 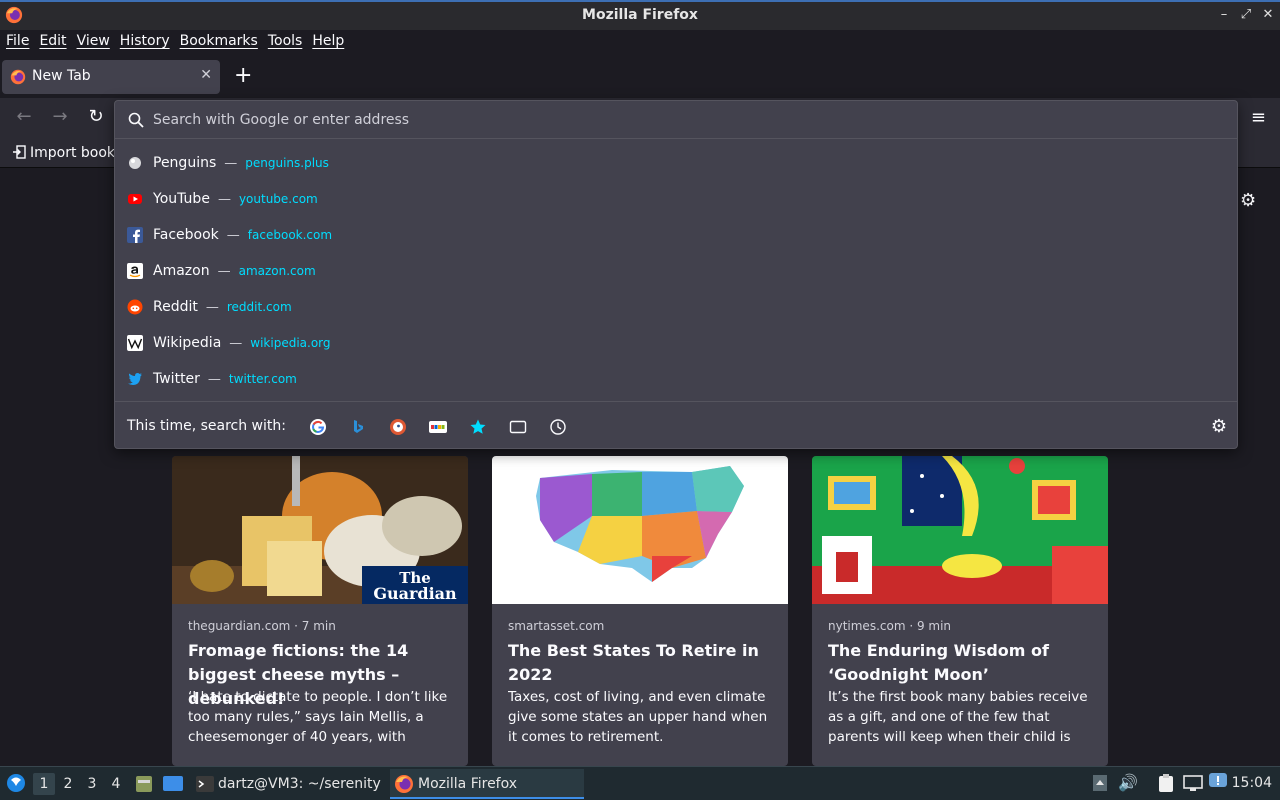 I want to click on task-firefox: Mozilla Firefox, so click(x=487, y=784).